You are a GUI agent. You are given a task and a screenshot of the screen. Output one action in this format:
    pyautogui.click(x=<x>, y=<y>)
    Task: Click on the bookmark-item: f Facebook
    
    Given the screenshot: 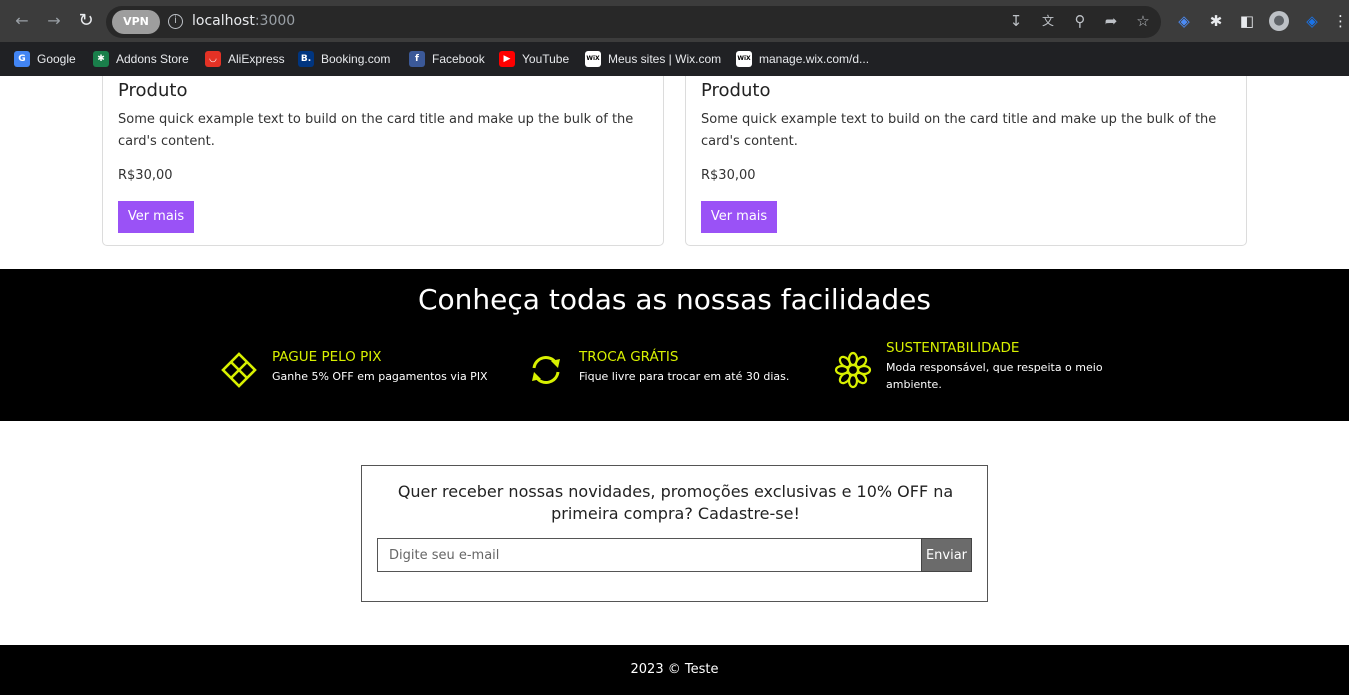 What is the action you would take?
    pyautogui.click(x=447, y=59)
    